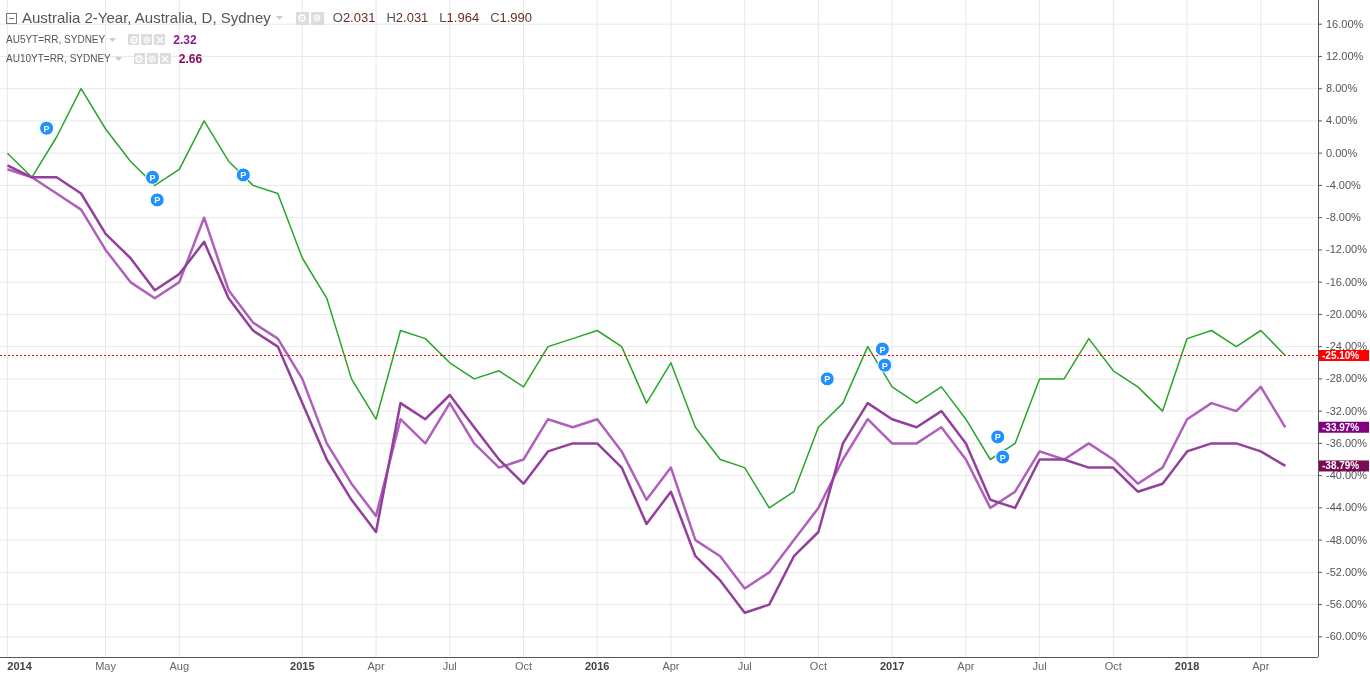 The image size is (1370, 674). Describe the element at coordinates (146, 17) in the screenshot. I see `series-title: Australia 2-Year, Australia, D, Sydney` at that location.